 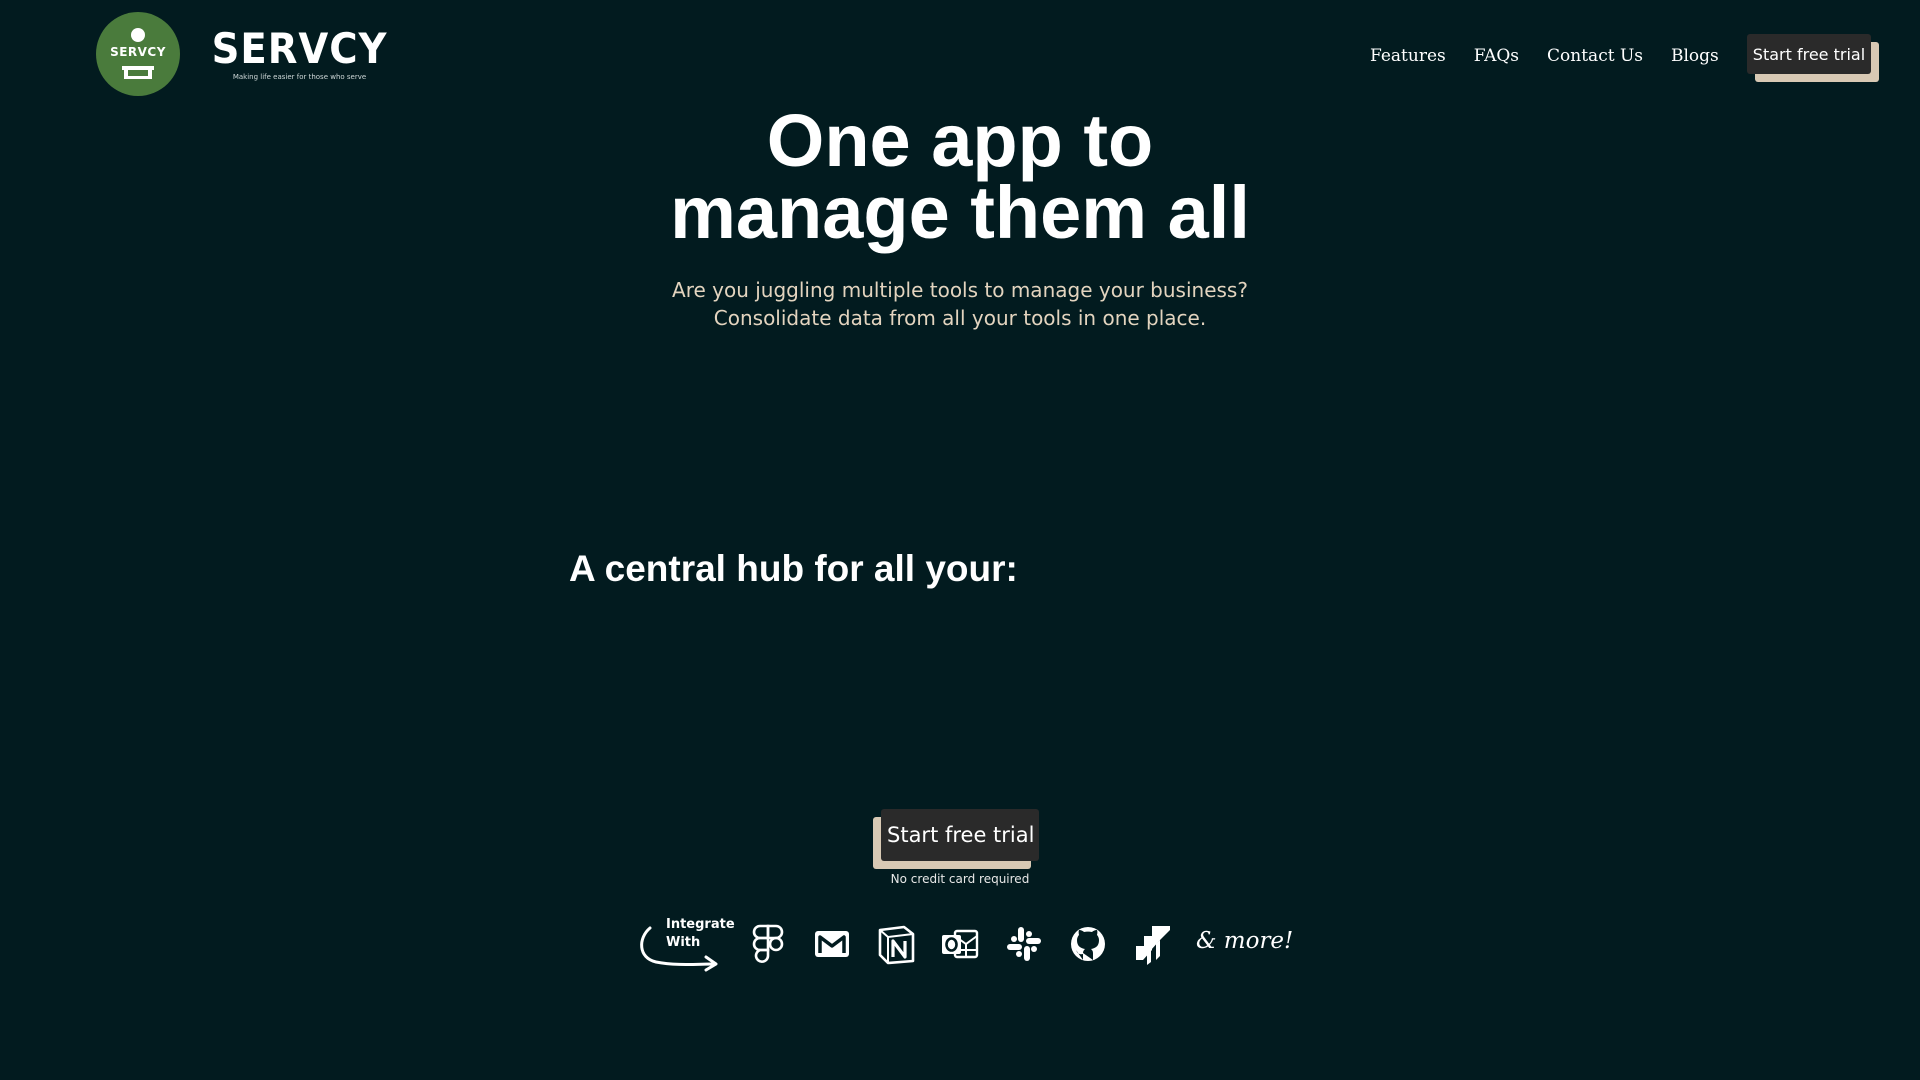 I want to click on nav-start-trial-button: Start free trial, so click(x=1808, y=54).